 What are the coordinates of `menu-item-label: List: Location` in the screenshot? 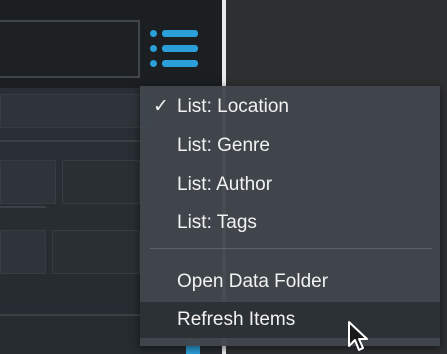 It's located at (233, 106).